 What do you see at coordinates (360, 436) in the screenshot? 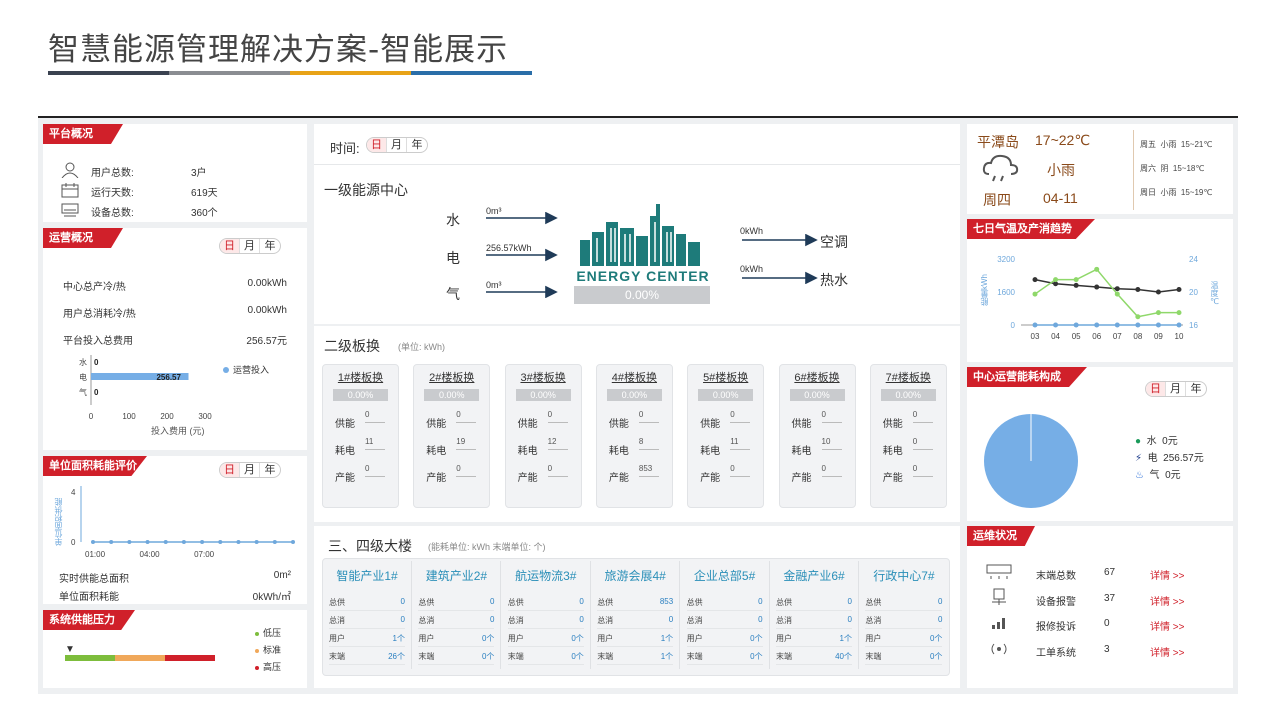
I see `exchanger-card: 1#楼板换 0.00% 供能 0 耗电 11 产能 0` at bounding box center [360, 436].